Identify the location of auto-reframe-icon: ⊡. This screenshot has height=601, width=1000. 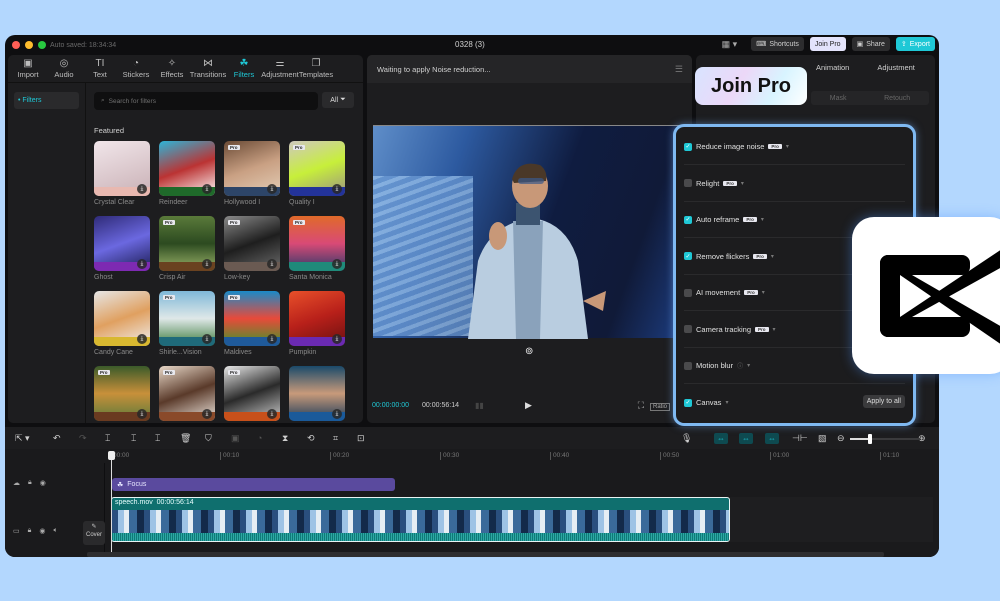
(361, 438).